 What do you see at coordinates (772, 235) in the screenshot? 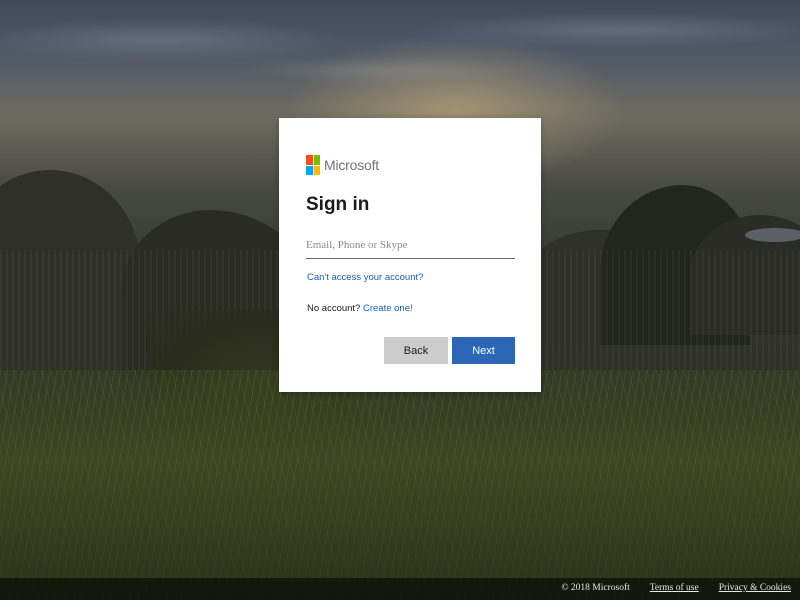
I see `lagoon` at bounding box center [772, 235].